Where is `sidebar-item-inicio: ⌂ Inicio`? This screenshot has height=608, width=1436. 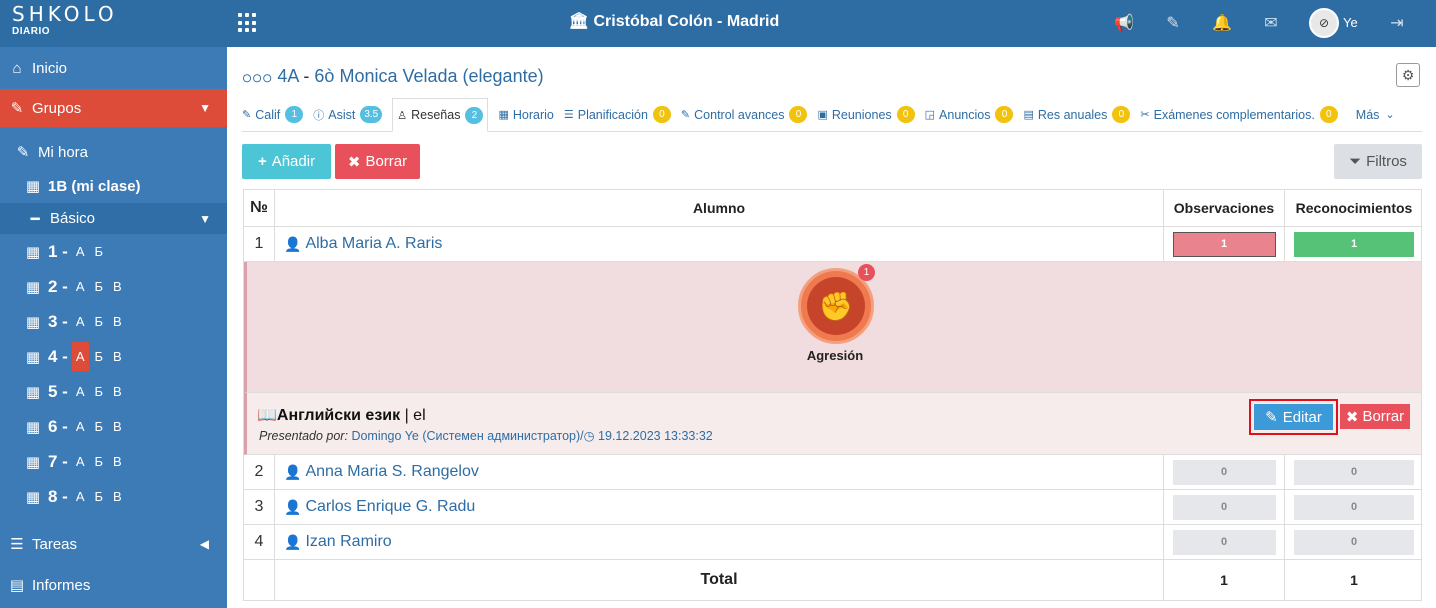
sidebar-item-inicio: ⌂ Inicio is located at coordinates (113, 68).